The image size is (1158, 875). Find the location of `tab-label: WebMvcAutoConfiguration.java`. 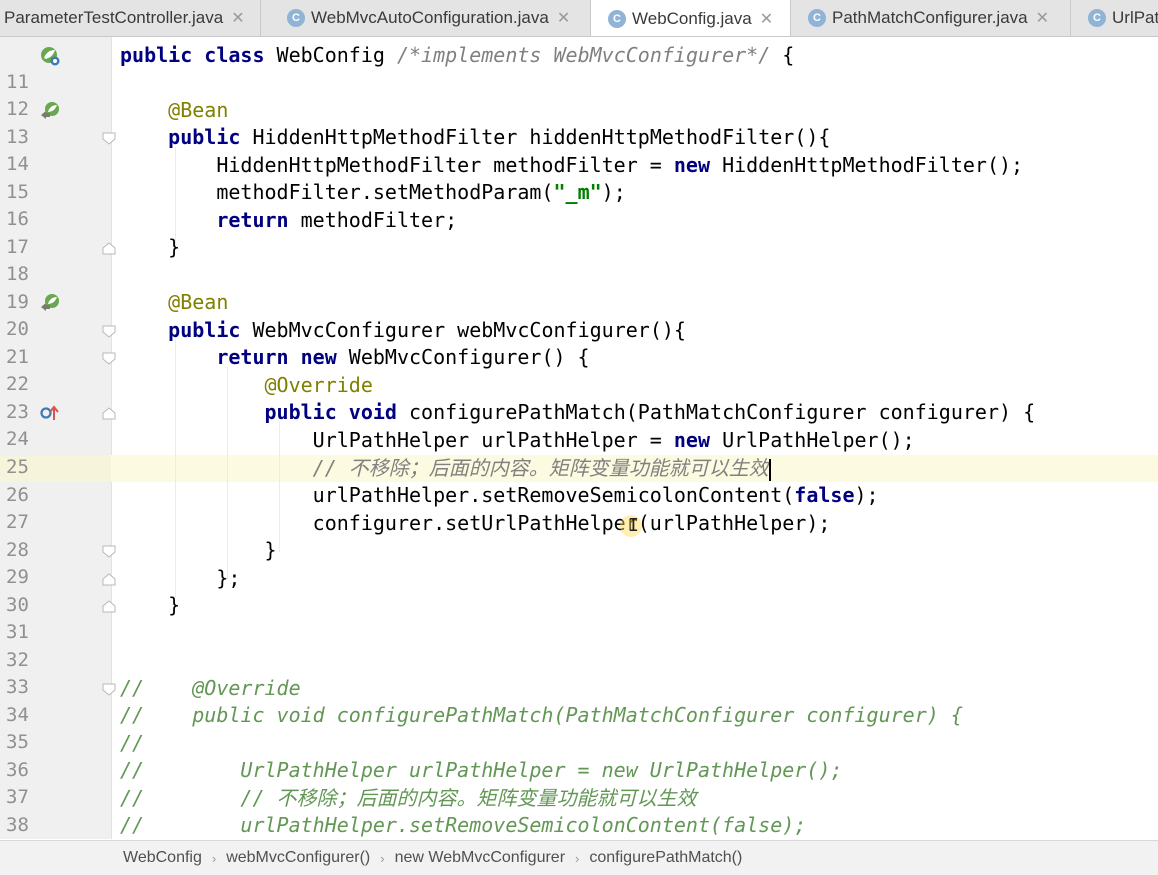

tab-label: WebMvcAutoConfiguration.java is located at coordinates (430, 17).